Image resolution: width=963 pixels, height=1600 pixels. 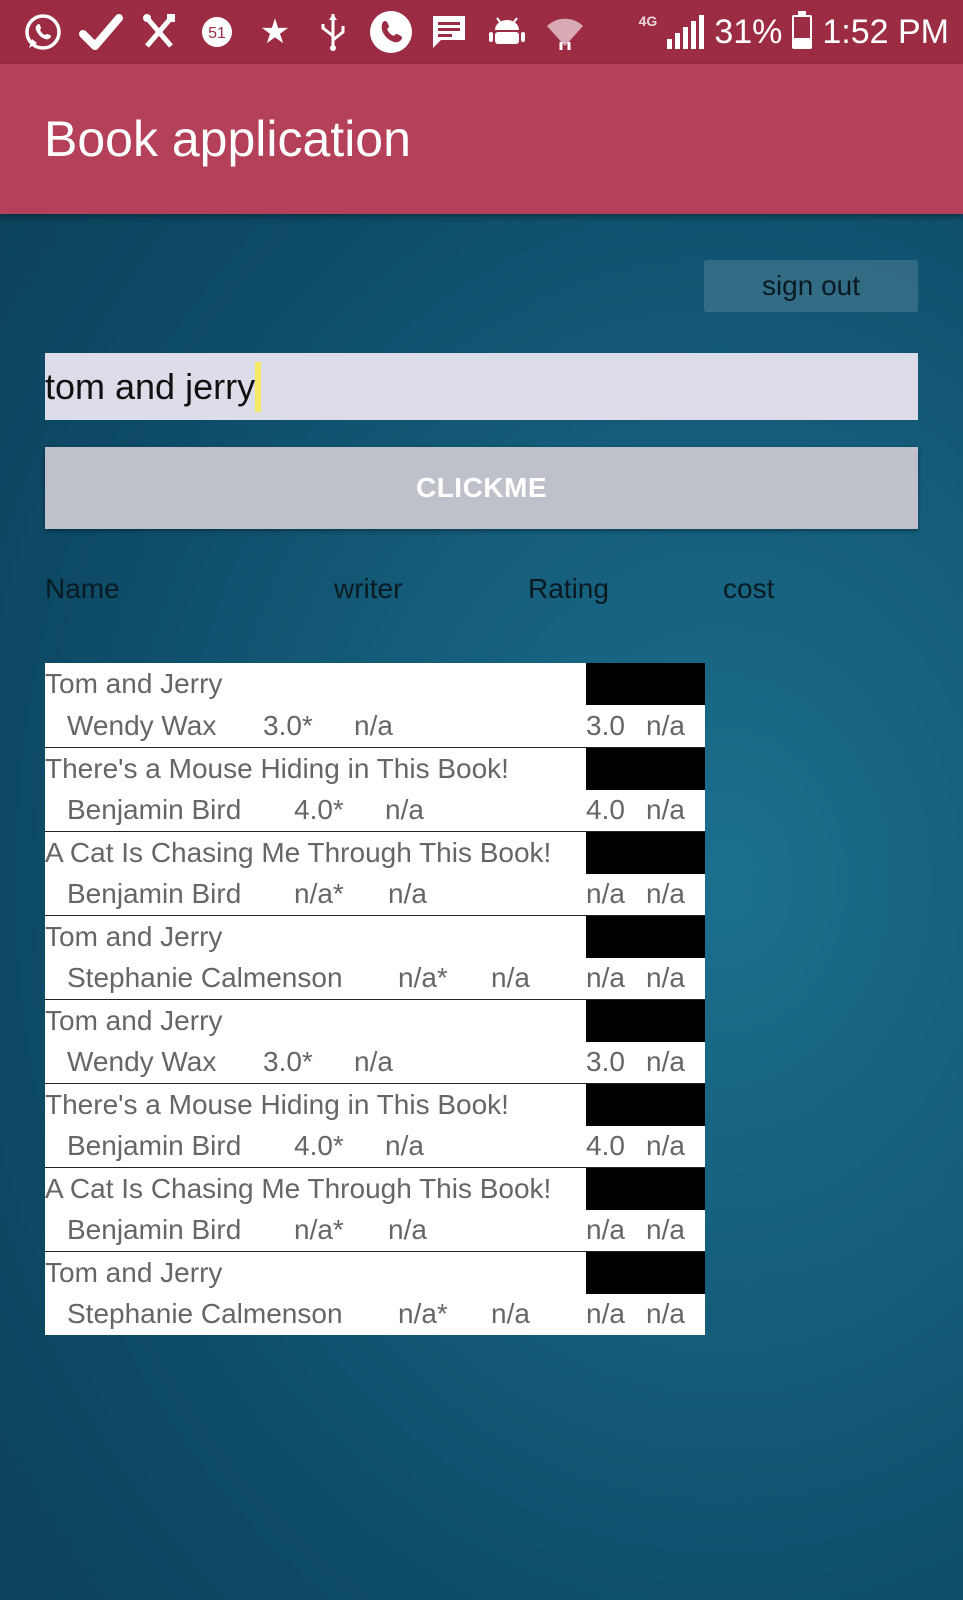 I want to click on app-title: Book application, so click(x=227, y=139).